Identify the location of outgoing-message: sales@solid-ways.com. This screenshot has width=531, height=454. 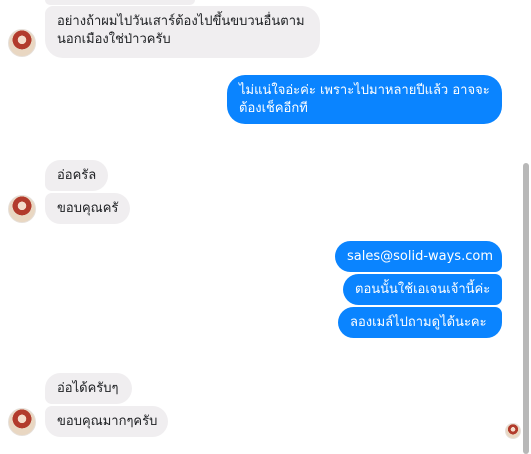
(418, 256).